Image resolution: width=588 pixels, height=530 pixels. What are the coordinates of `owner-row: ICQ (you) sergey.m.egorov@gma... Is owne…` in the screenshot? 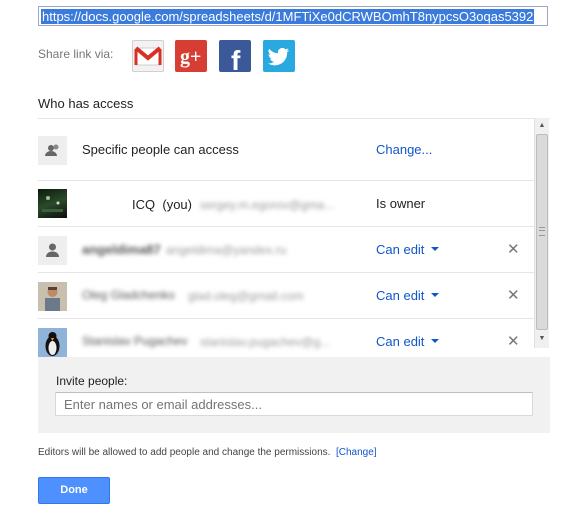 It's located at (286, 204).